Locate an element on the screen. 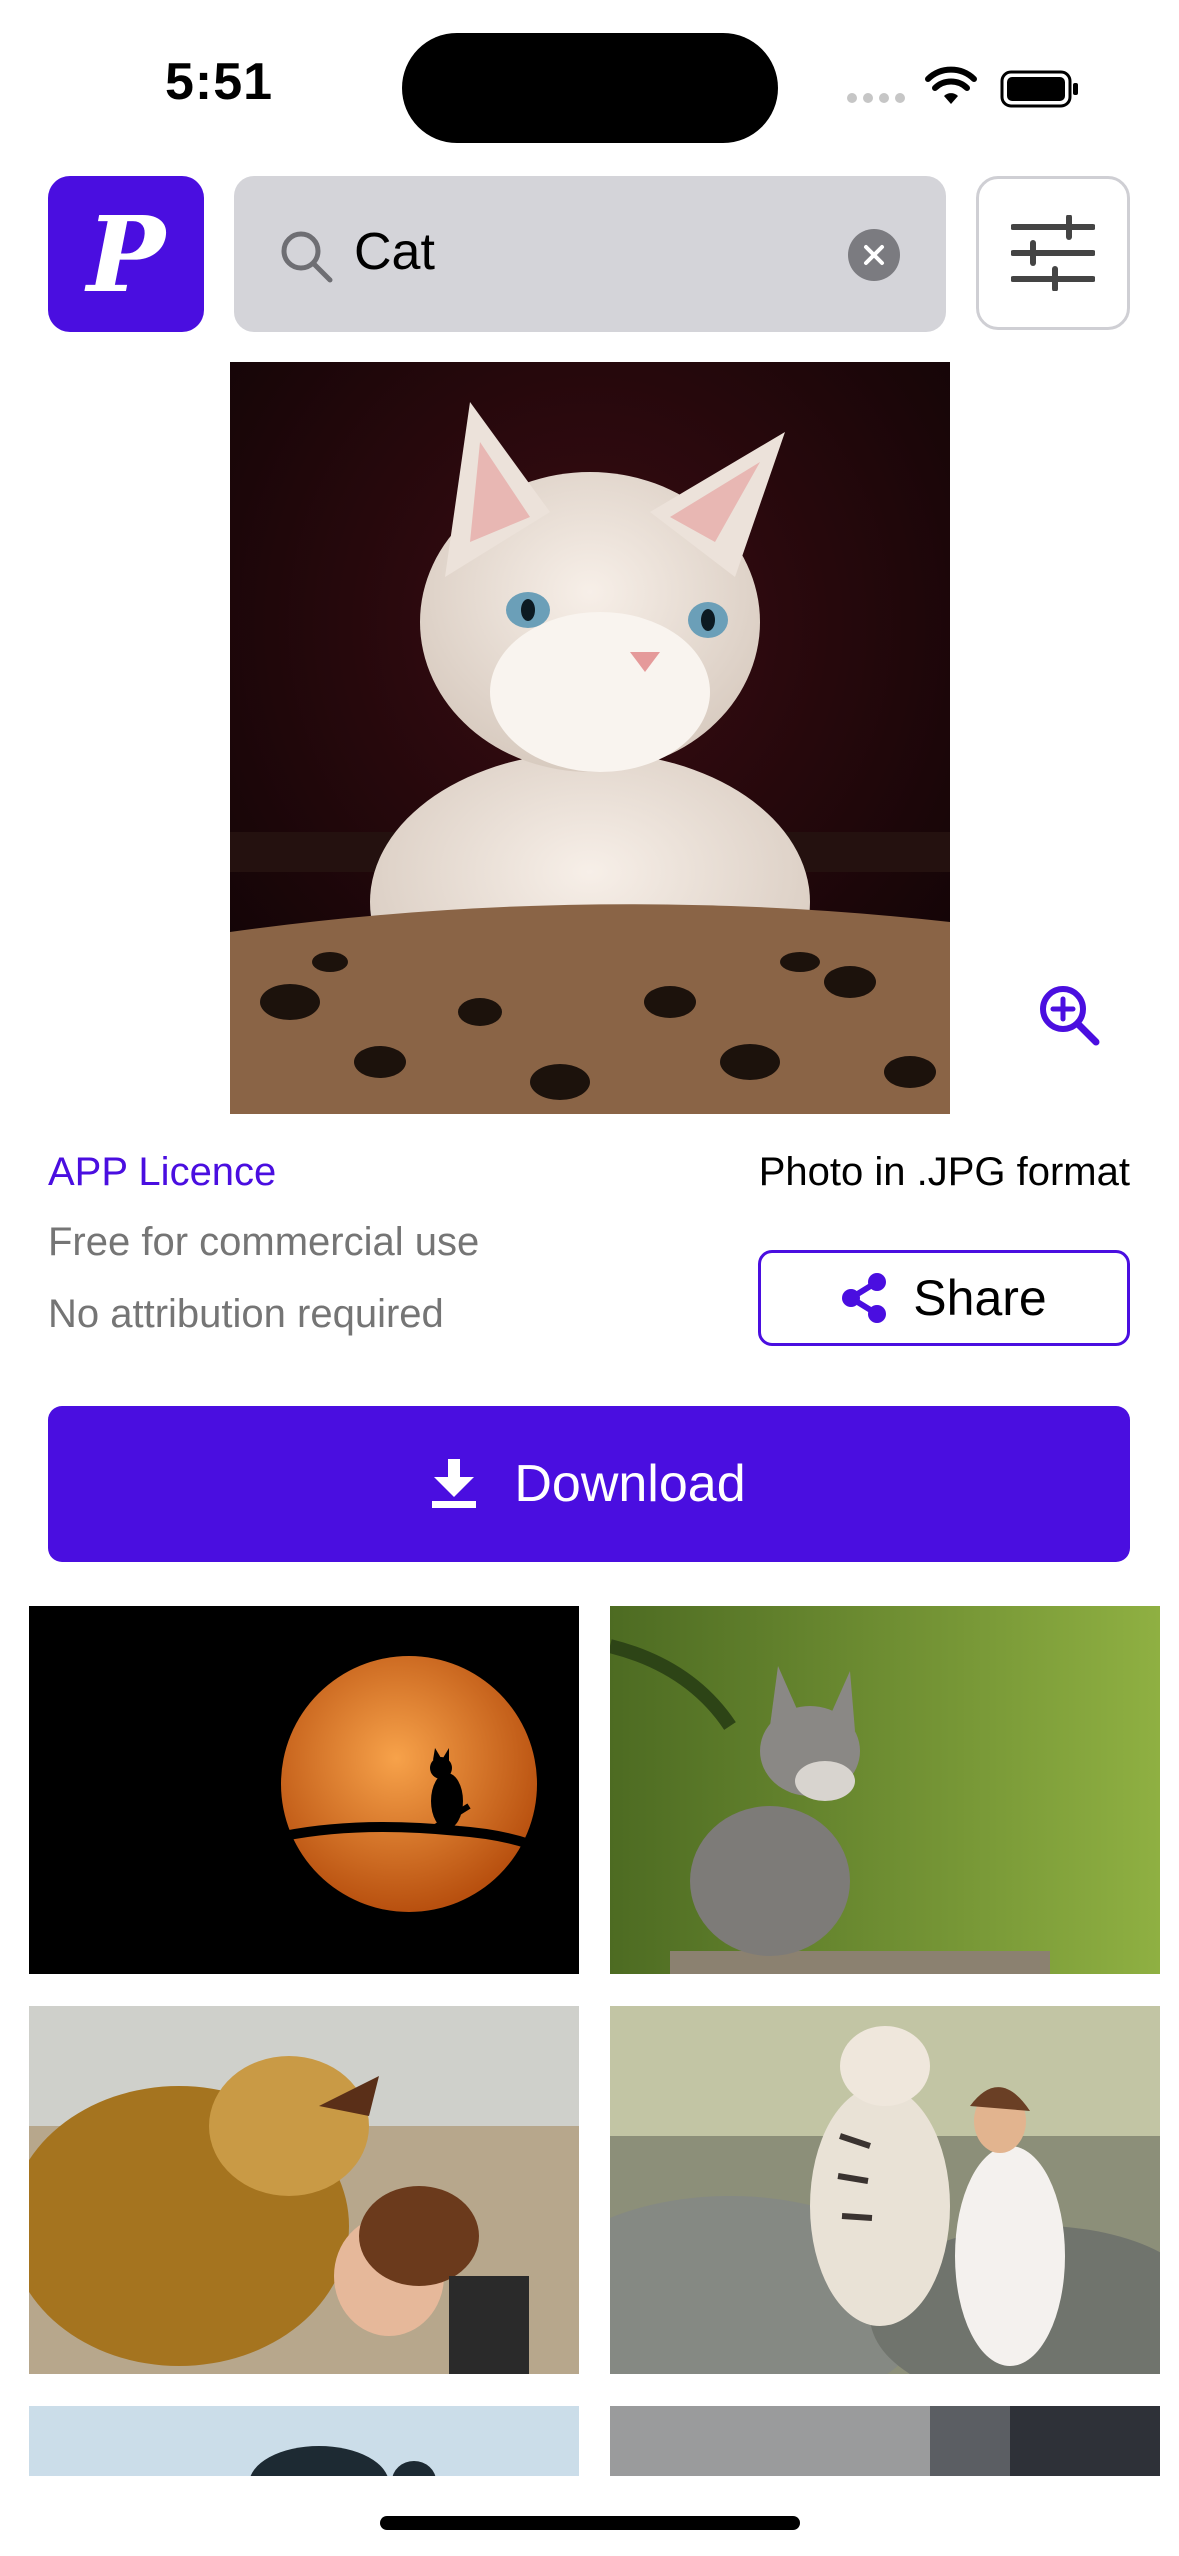  share-button: Share is located at coordinates (944, 1298).